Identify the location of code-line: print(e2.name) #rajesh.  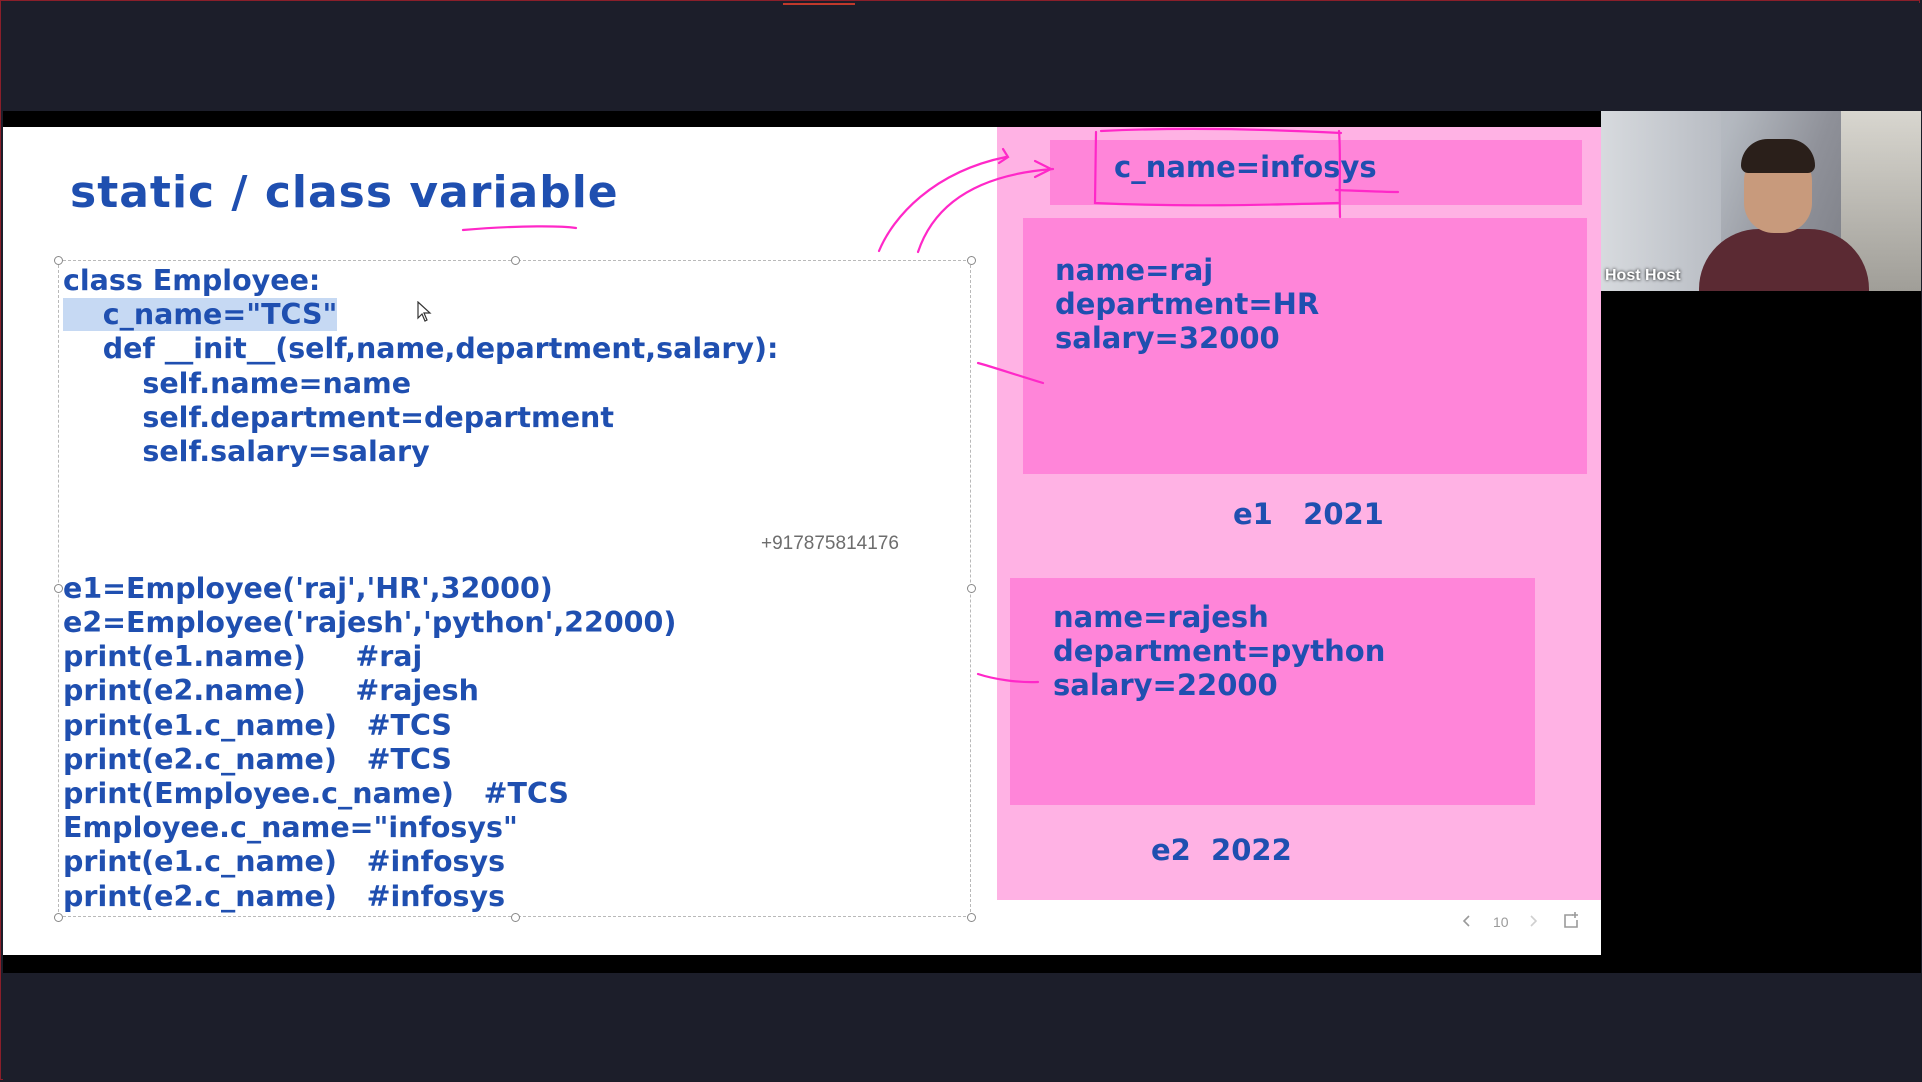
(271, 691).